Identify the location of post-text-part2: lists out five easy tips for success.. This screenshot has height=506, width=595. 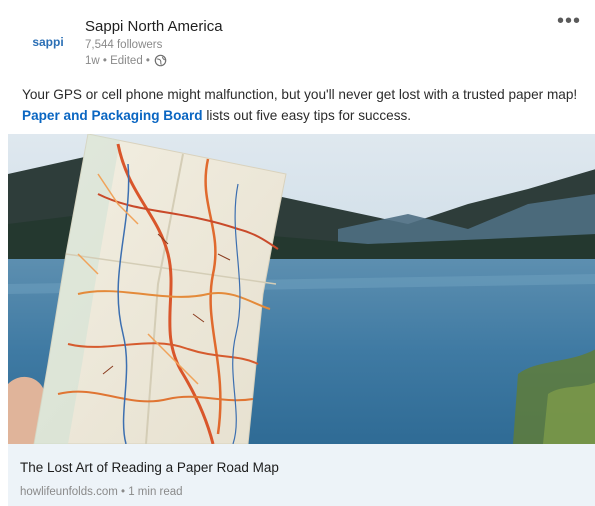
(307, 115).